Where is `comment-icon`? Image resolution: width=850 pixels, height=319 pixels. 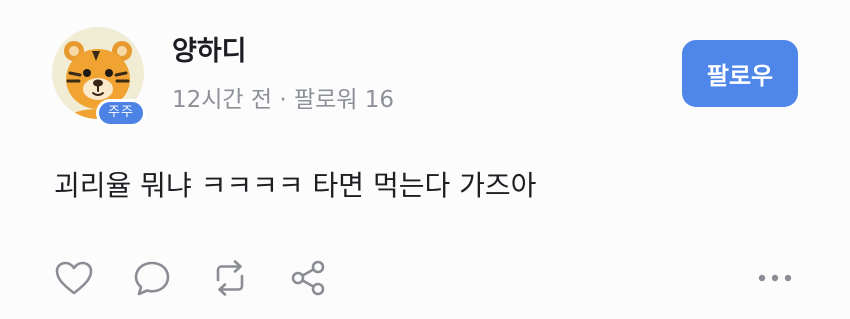 comment-icon is located at coordinates (152, 278).